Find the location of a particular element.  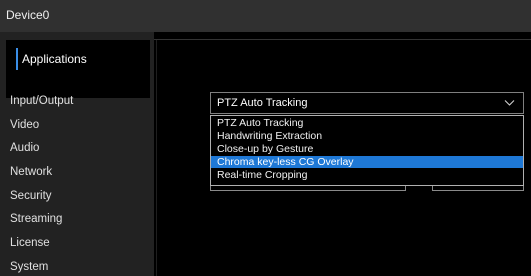

dropdown-option-ptz-auto-tracking: PTZ Auto Tracking is located at coordinates (367, 123).